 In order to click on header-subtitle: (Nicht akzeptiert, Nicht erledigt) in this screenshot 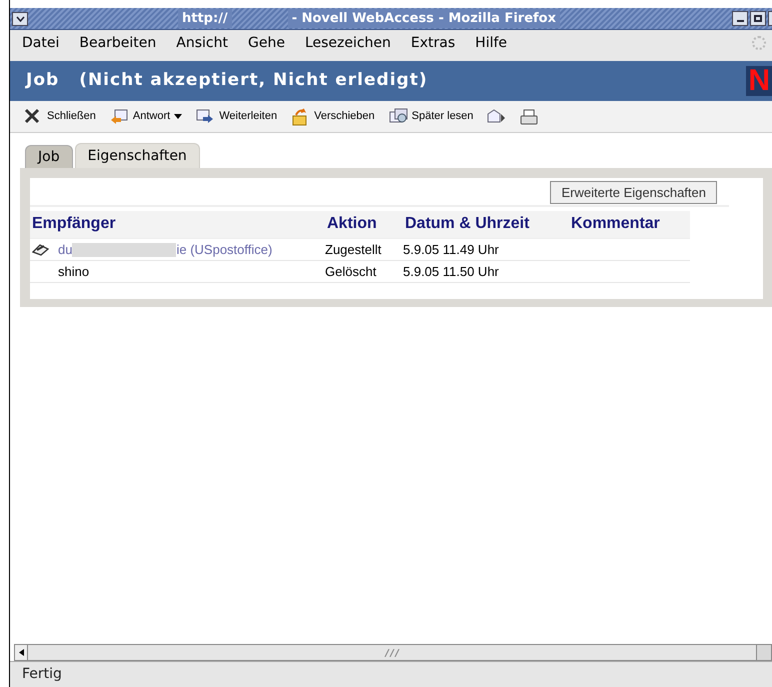, I will do `click(253, 80)`.